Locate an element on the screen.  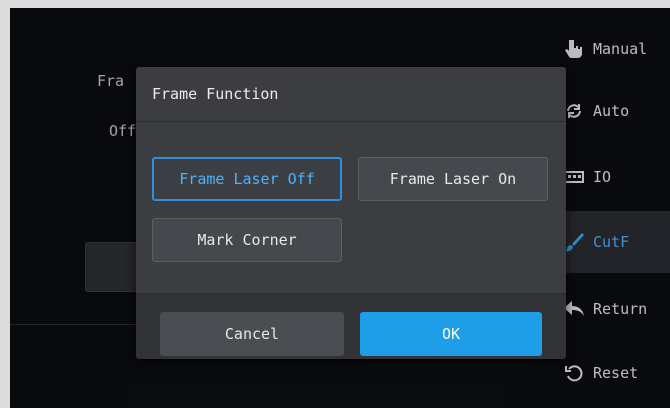
cancel-button: Cancel is located at coordinates (252, 334).